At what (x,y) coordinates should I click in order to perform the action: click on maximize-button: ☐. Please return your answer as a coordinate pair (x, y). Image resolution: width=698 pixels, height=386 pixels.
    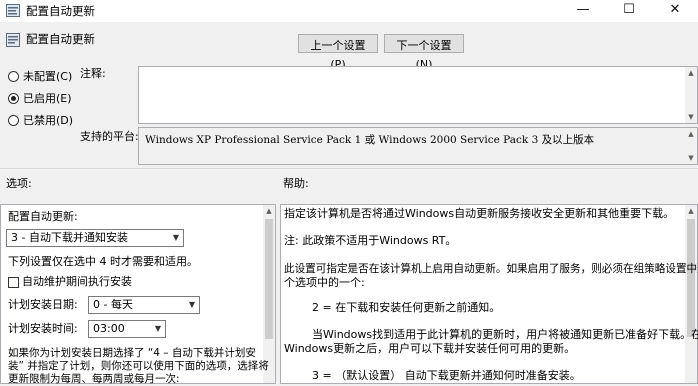
    Looking at the image, I should click on (629, 11).